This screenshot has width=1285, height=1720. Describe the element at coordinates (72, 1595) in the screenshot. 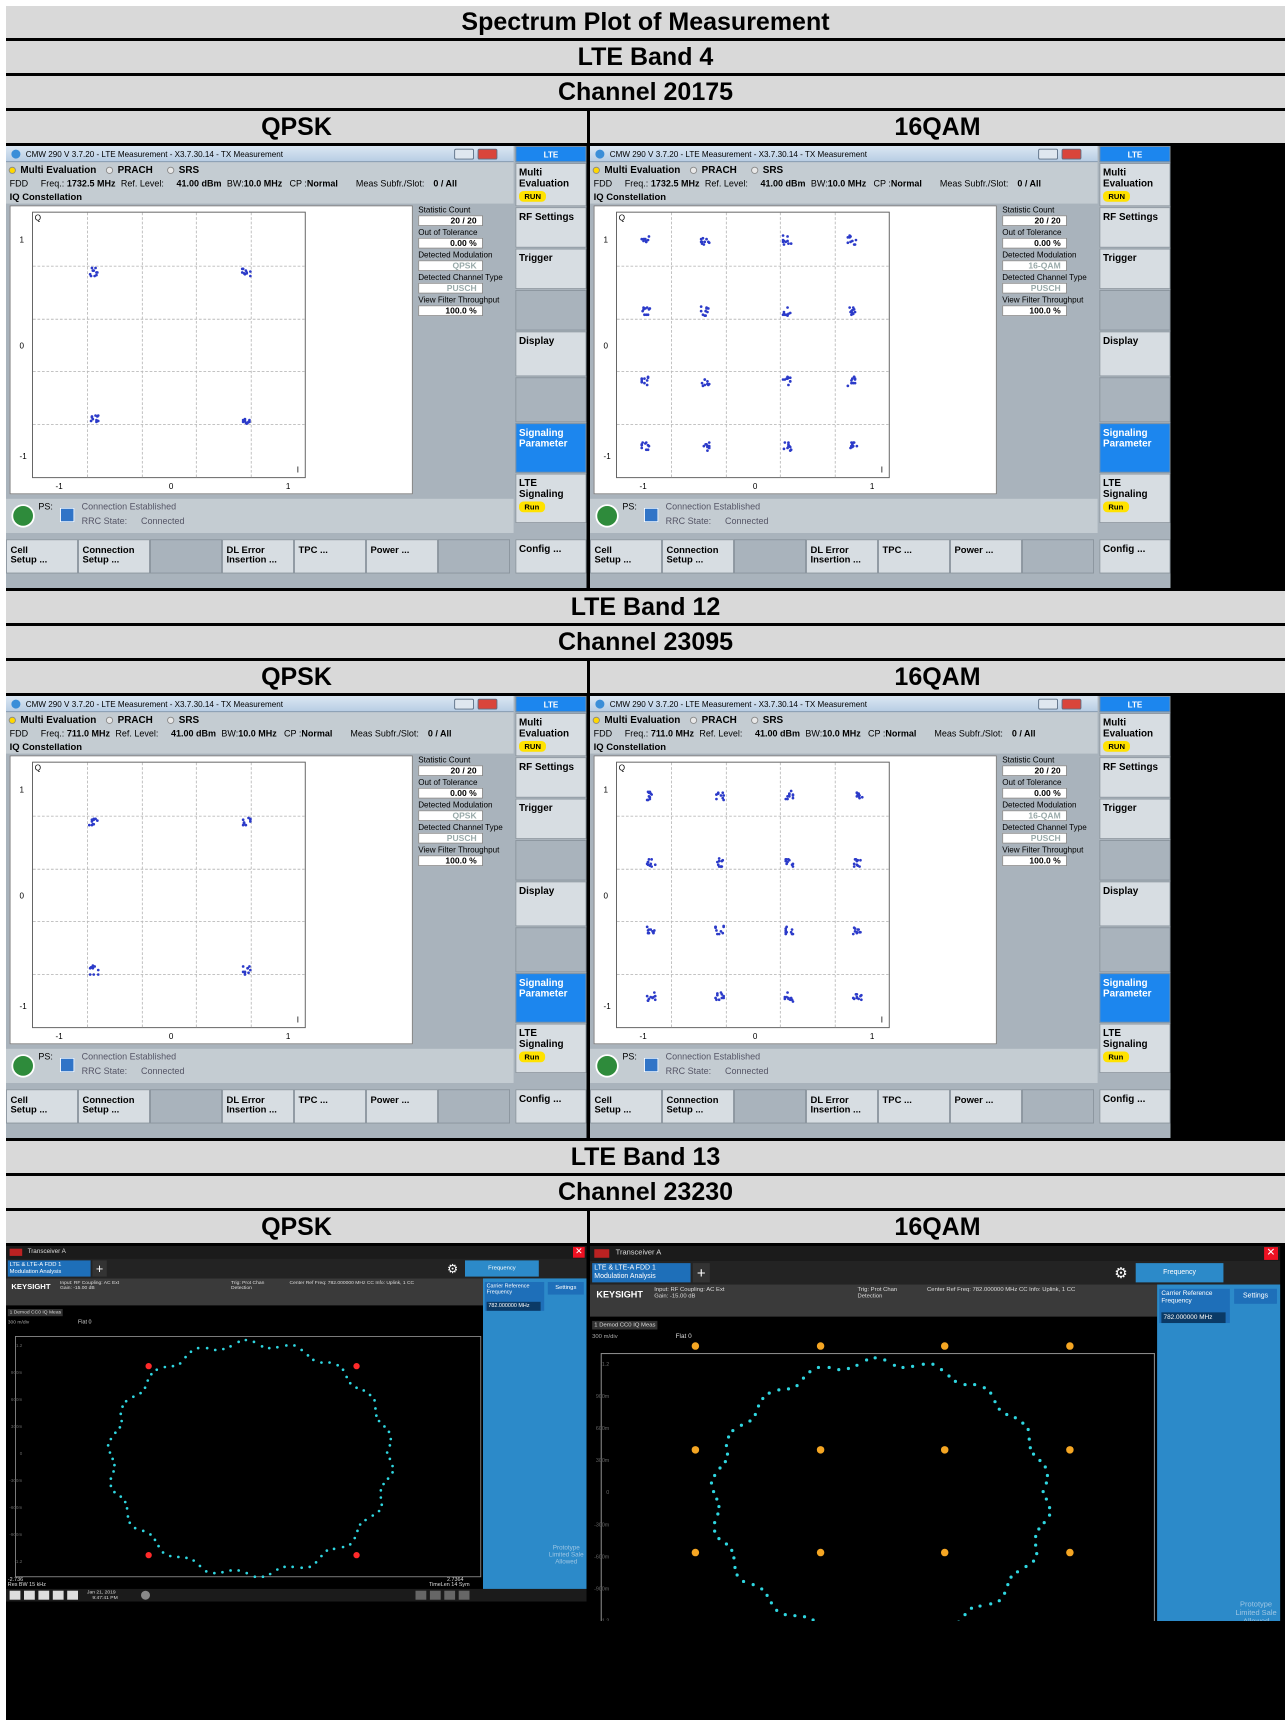

I see `help-icon` at that location.